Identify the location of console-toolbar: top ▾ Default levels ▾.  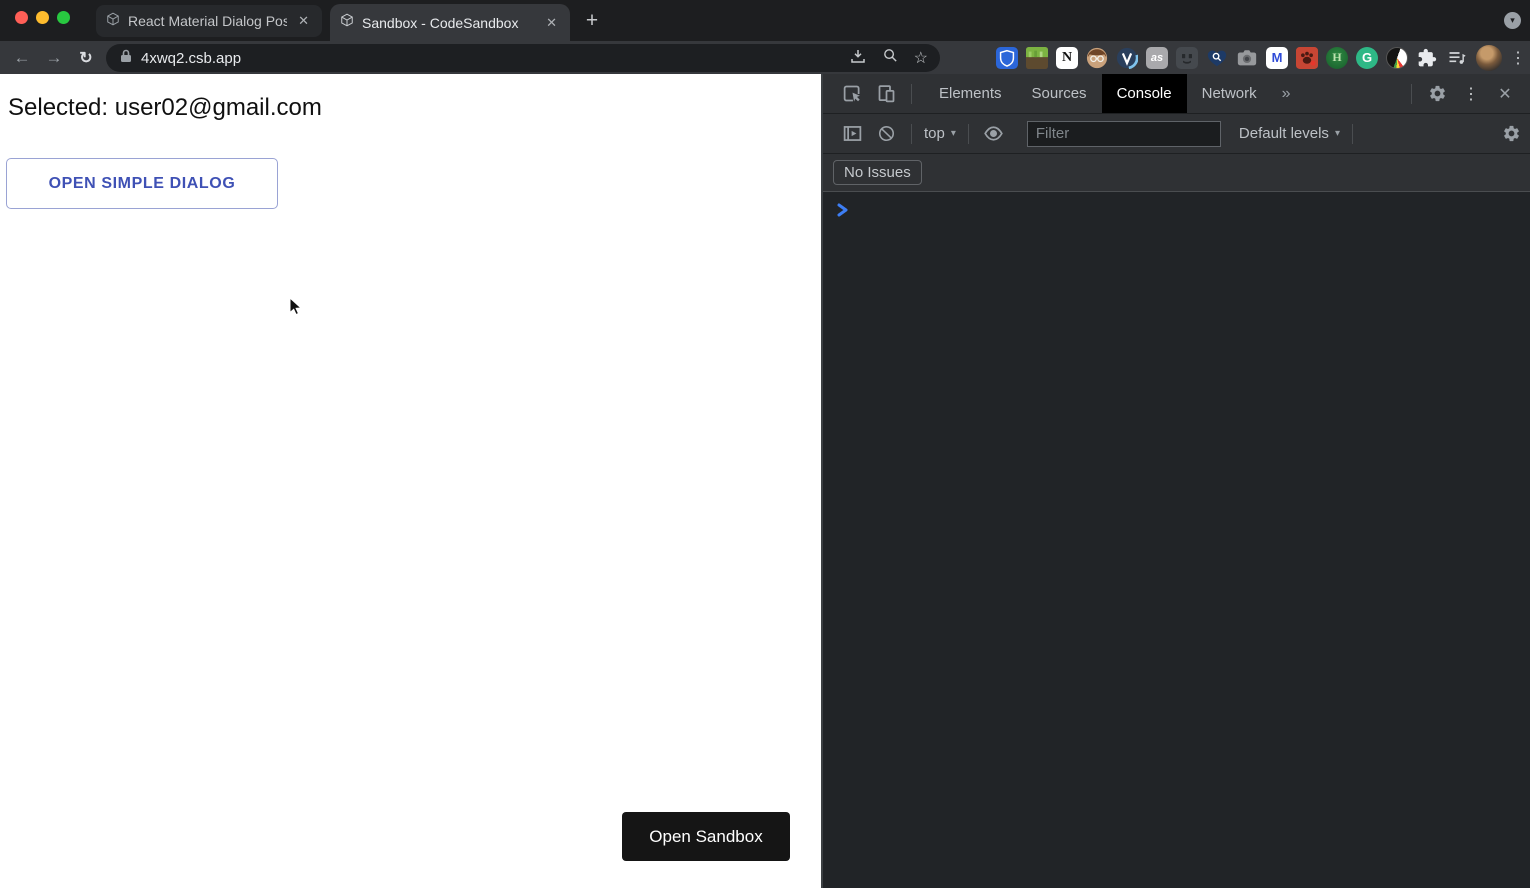
(1176, 134).